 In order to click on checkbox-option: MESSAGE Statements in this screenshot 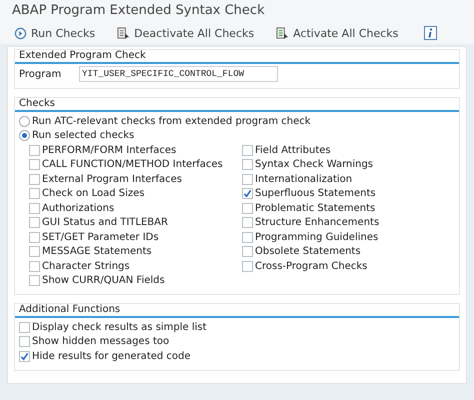, I will do `click(135, 251)`.